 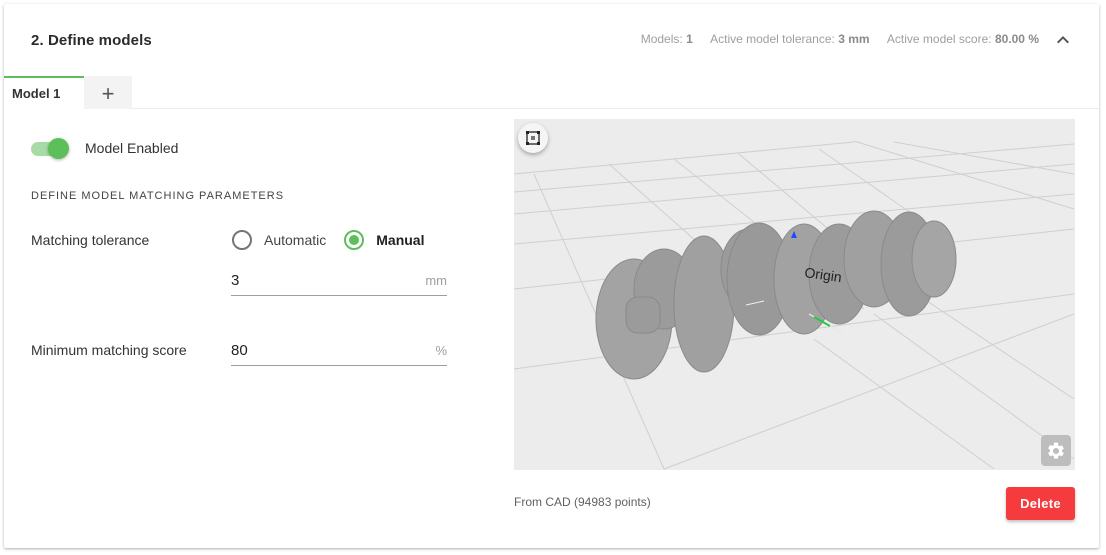 What do you see at coordinates (384, 240) in the screenshot?
I see `radio-manual: Manual` at bounding box center [384, 240].